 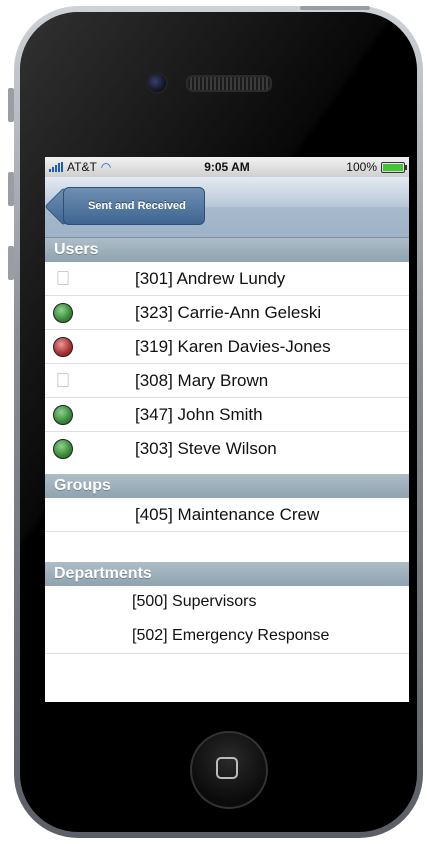 What do you see at coordinates (157, 83) in the screenshot?
I see `front-camera-icon` at bounding box center [157, 83].